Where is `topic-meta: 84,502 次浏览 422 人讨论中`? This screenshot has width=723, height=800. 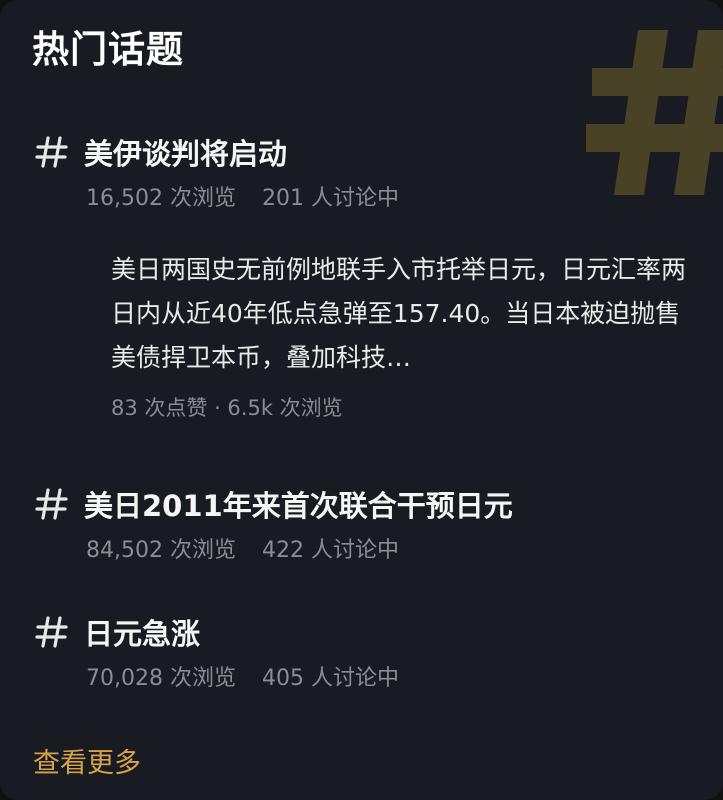
topic-meta: 84,502 次浏览 422 人讨论中 is located at coordinates (369, 548).